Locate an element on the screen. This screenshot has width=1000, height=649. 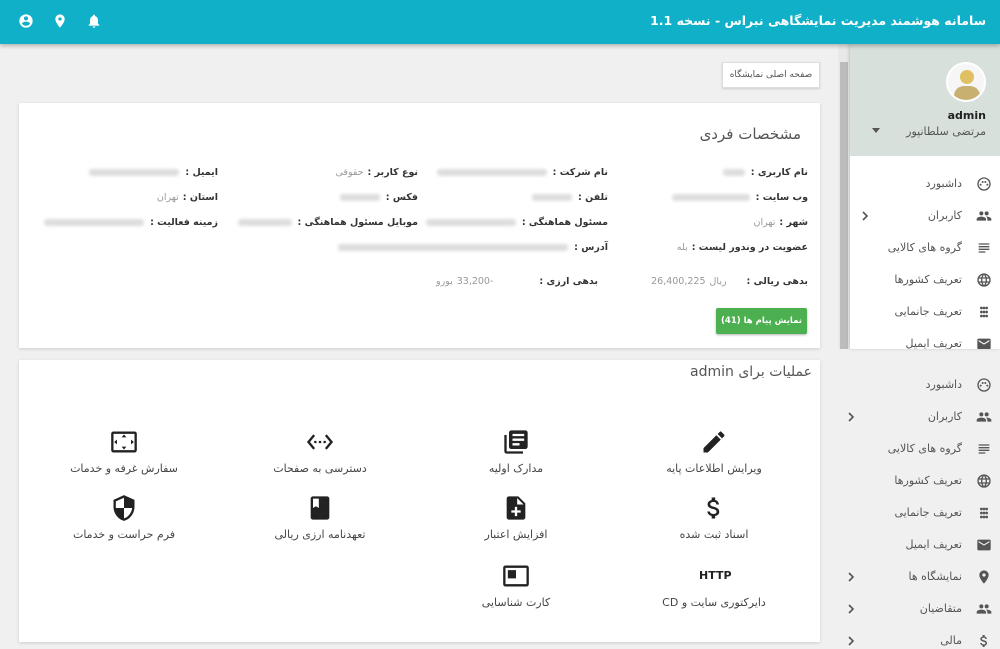
rial-debt-field: بدهی ریالی :ریال26,400,225 is located at coordinates (729, 281).